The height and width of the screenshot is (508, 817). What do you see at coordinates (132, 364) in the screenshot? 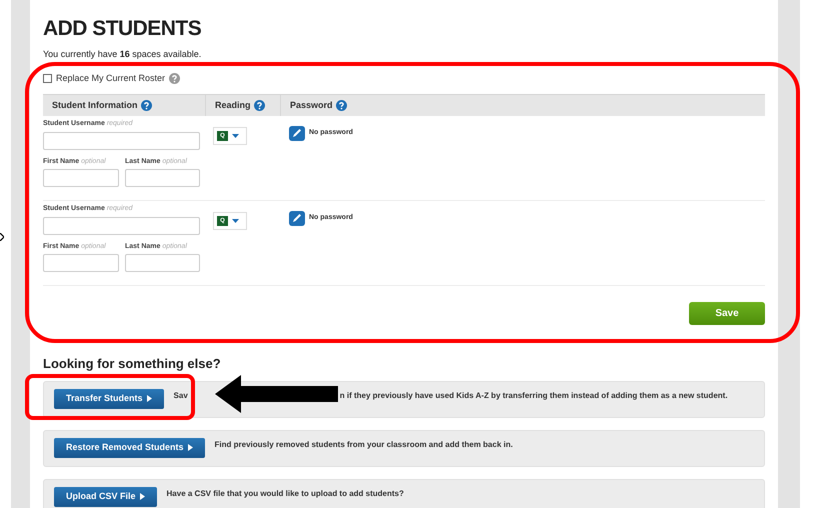
I see `section-heading: Looking for something else?` at bounding box center [132, 364].